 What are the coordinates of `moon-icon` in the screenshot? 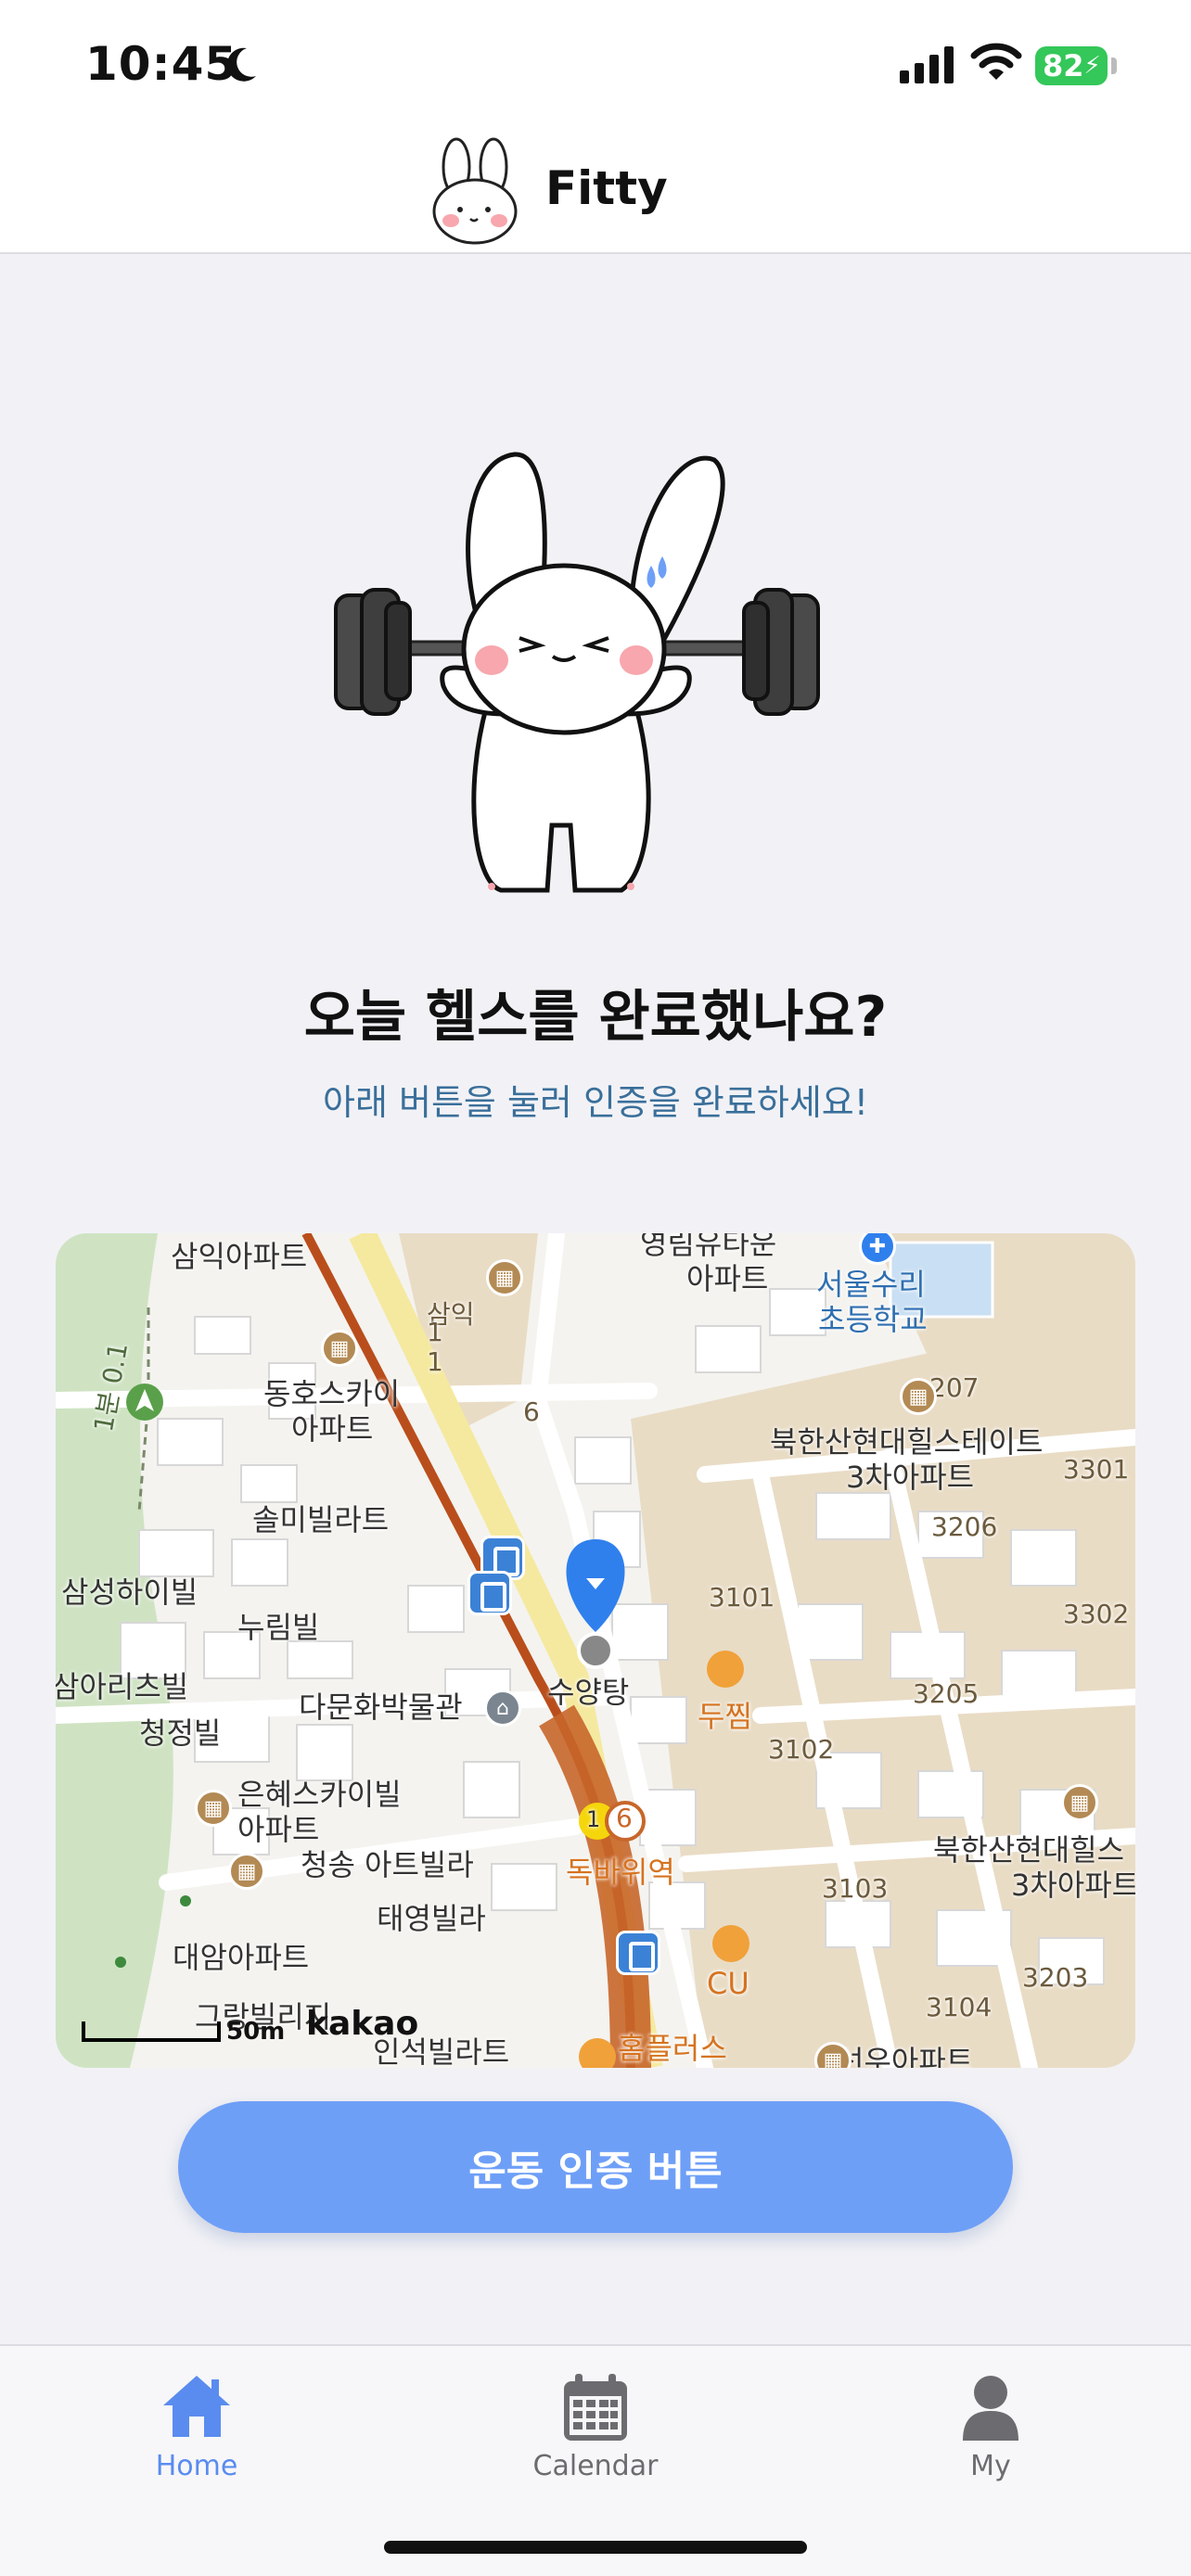 It's located at (241, 64).